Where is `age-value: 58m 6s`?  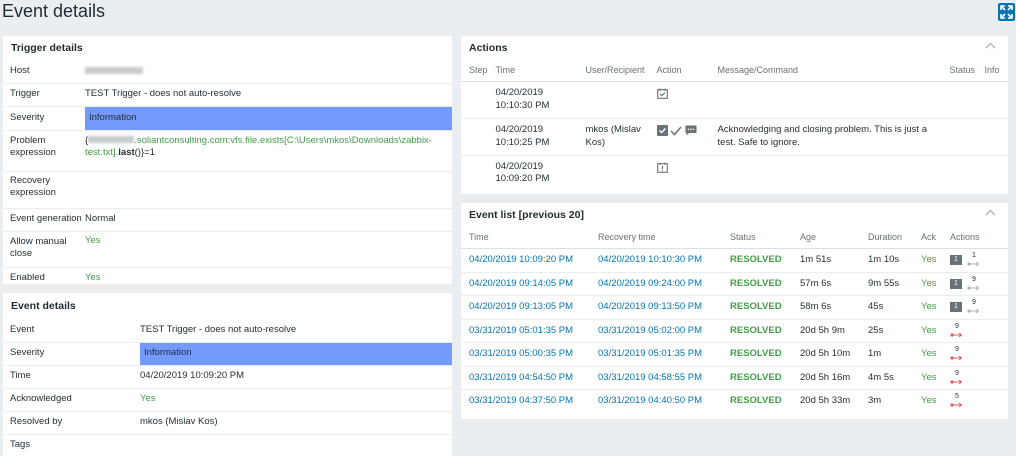 age-value: 58m 6s is located at coordinates (830, 307).